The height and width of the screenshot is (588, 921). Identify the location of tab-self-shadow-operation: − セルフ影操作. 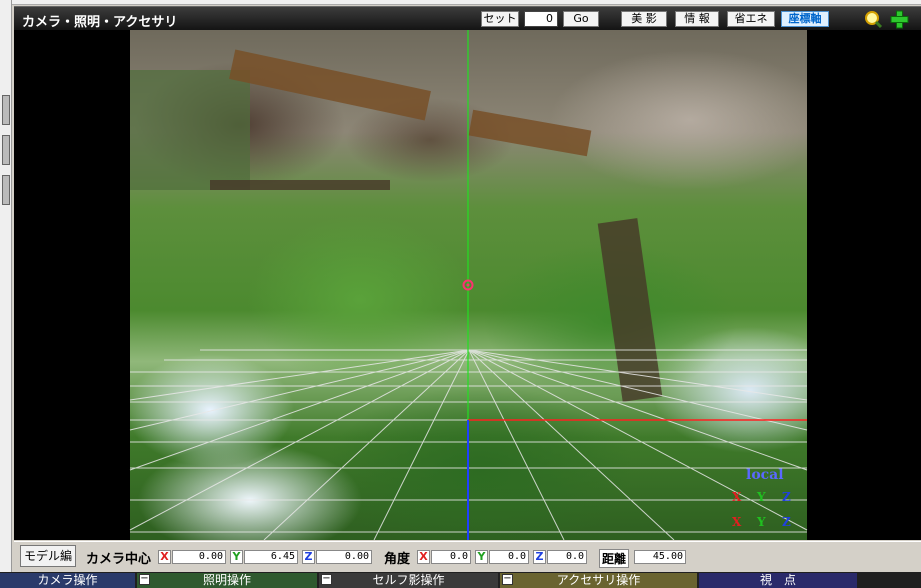
(408, 580).